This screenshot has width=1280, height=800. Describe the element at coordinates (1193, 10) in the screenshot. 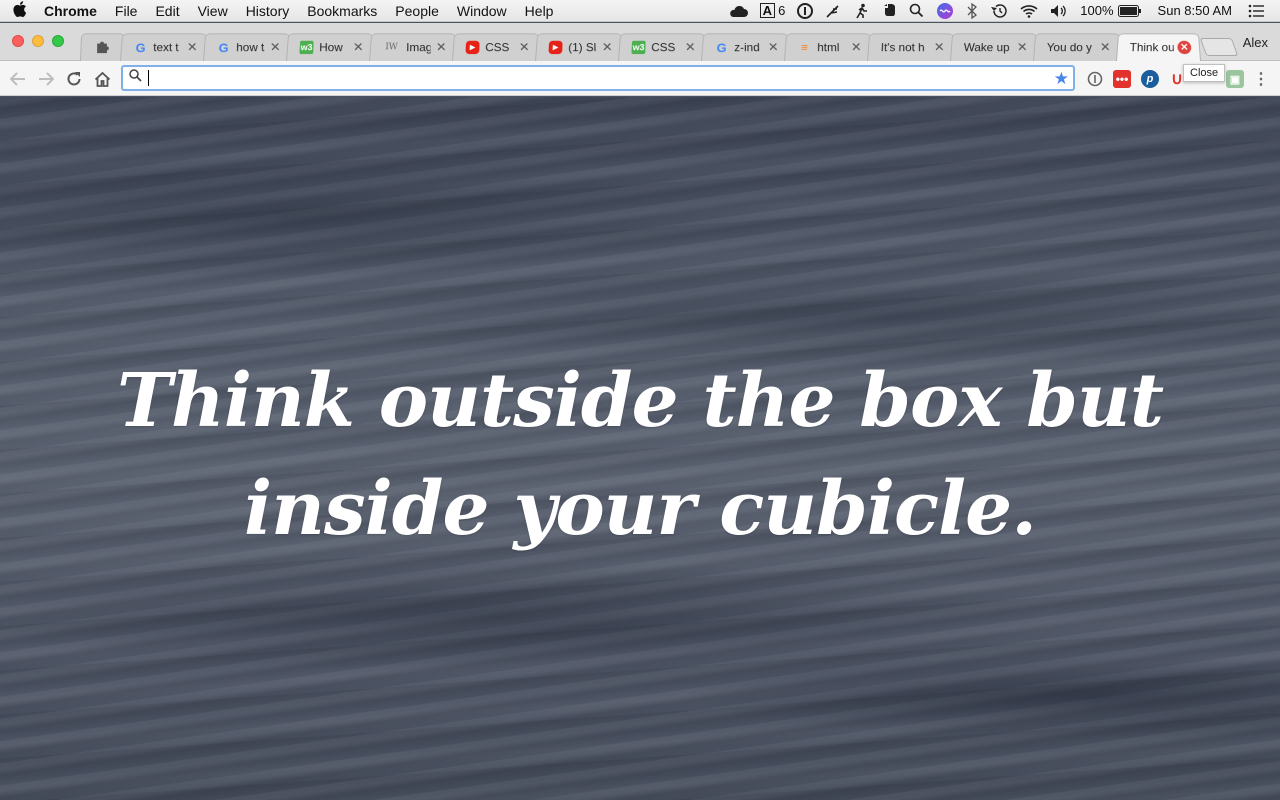

I see `clock: Sun 8:50 AM` at that location.